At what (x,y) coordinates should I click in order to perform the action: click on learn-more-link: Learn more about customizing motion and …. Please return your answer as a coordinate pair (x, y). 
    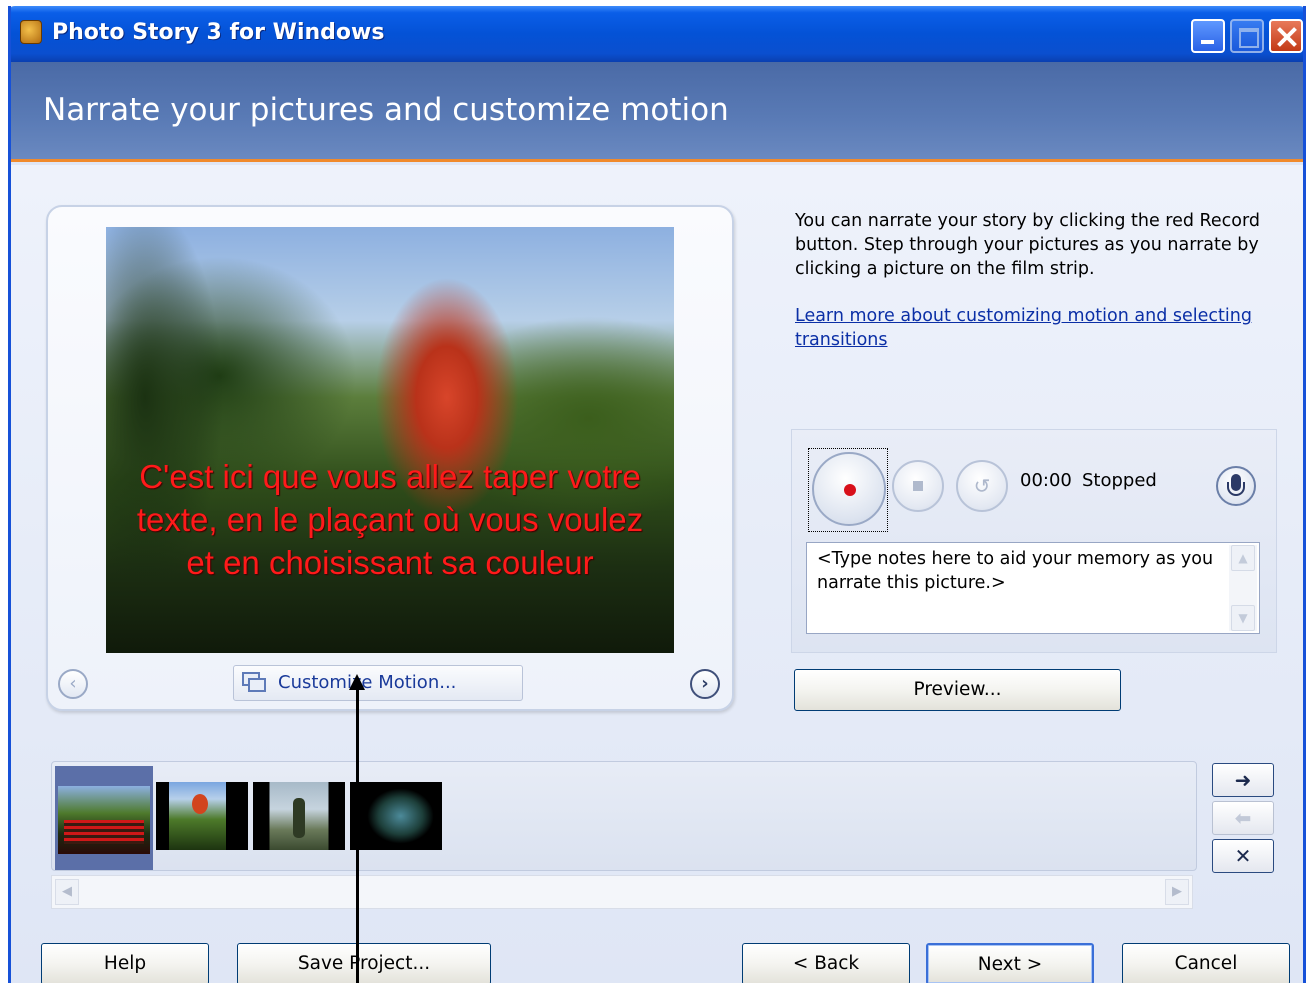
    Looking at the image, I should click on (1030, 328).